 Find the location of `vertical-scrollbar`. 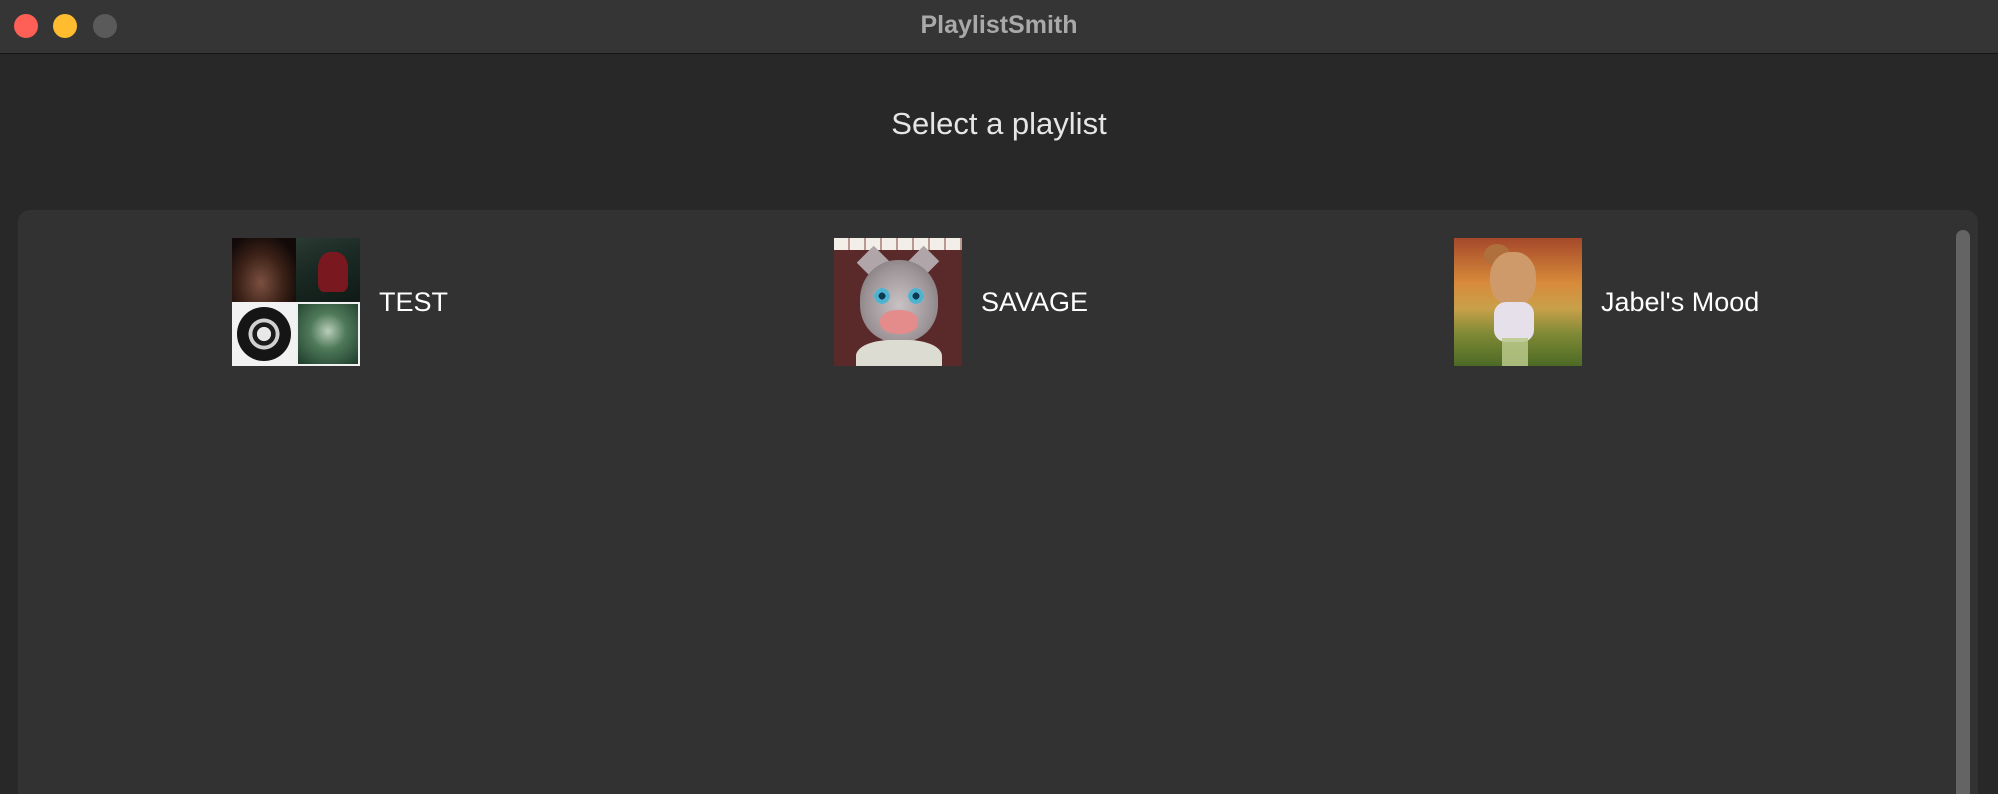

vertical-scrollbar is located at coordinates (1963, 512).